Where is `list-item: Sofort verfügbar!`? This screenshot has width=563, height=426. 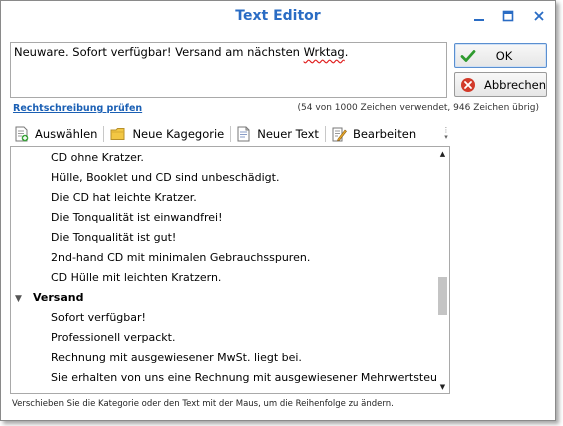
list-item: Sofort verfügbar! is located at coordinates (98, 318).